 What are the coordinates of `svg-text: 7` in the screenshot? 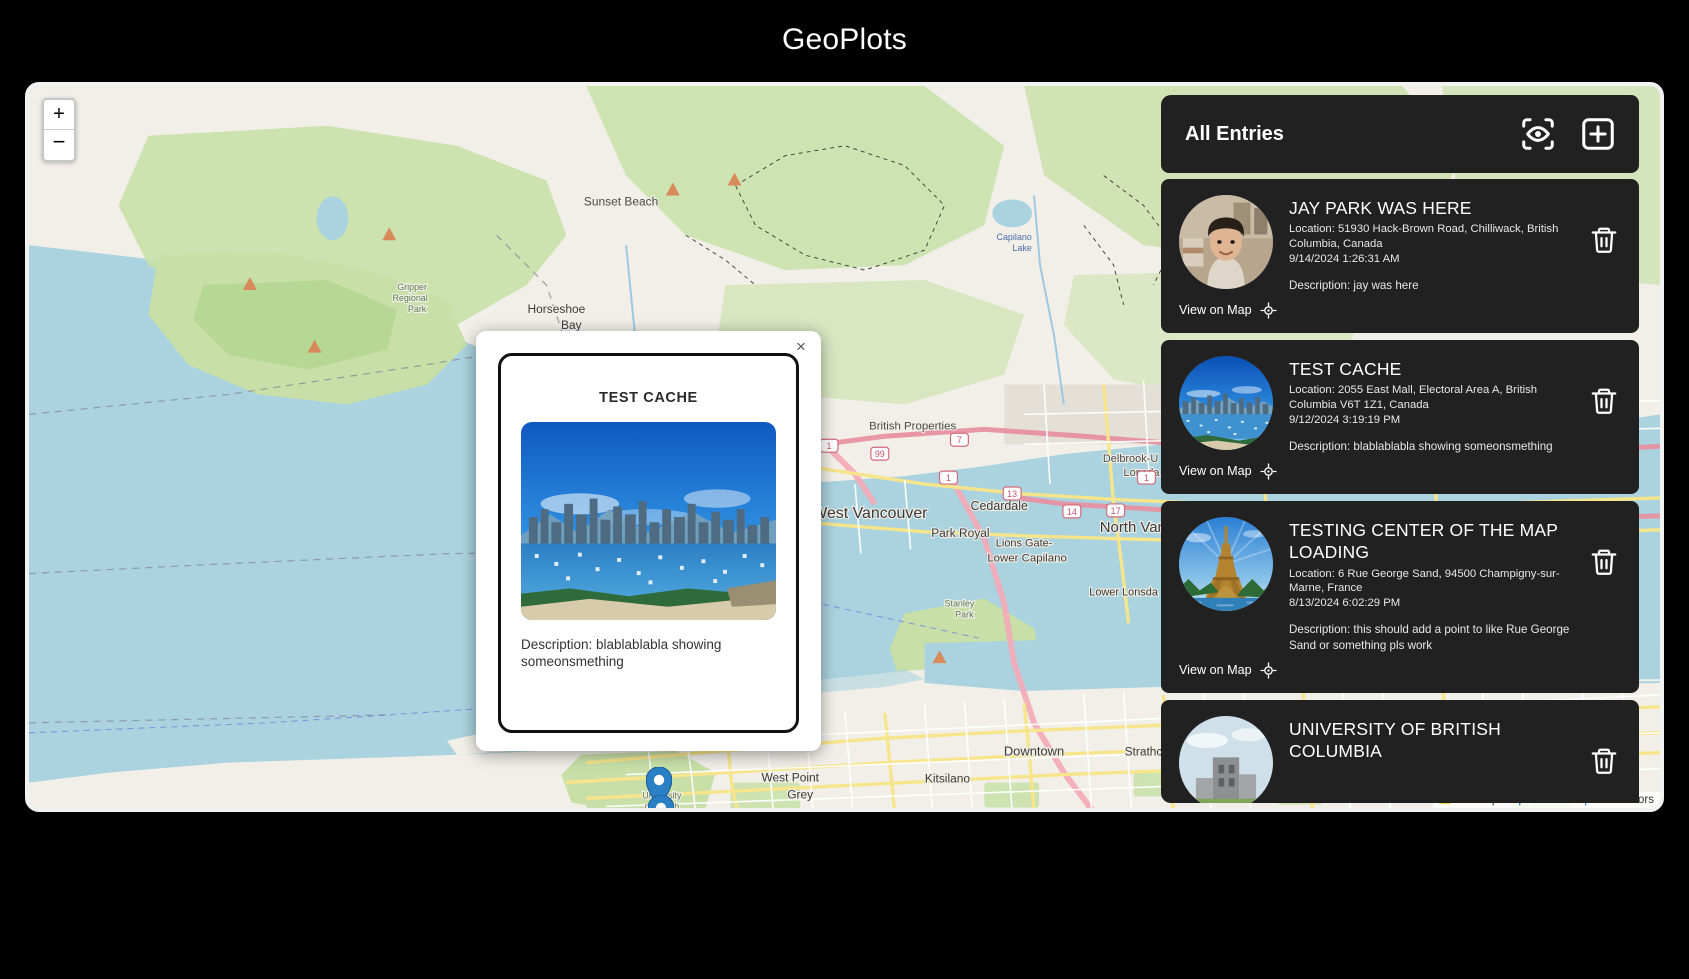 It's located at (959, 440).